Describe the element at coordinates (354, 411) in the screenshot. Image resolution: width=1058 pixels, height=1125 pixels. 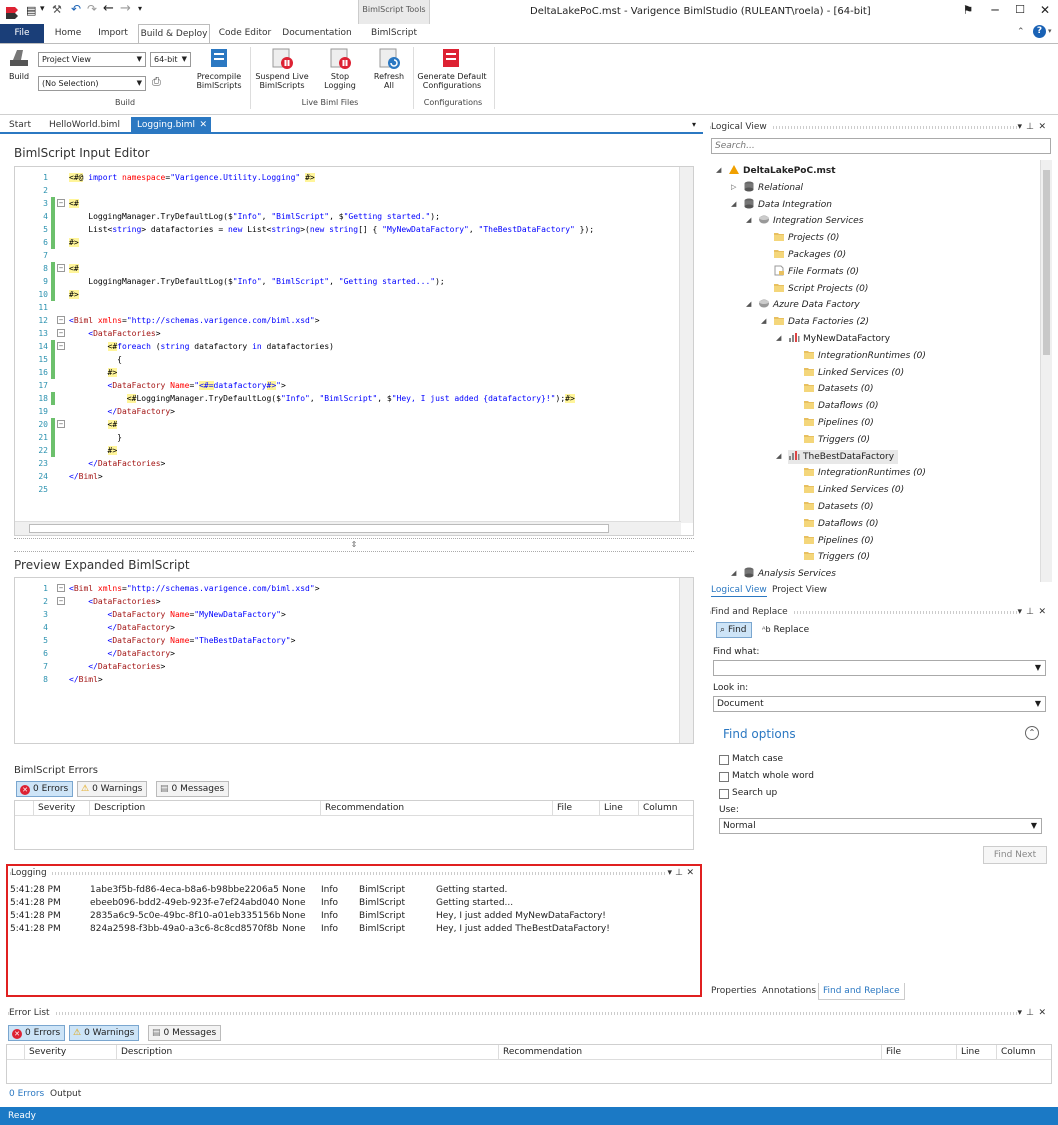
I see `code-line: 19 </DataFactory>` at that location.